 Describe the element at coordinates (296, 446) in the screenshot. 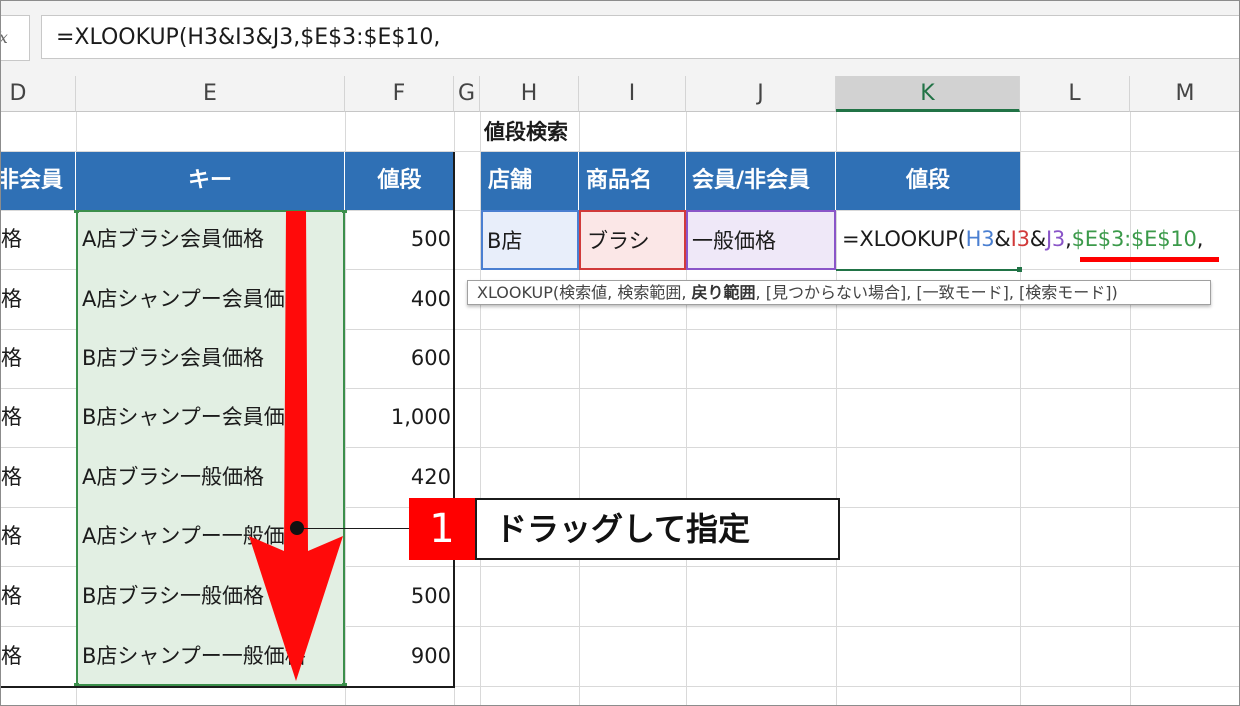

I see `down-arrow-icon` at that location.